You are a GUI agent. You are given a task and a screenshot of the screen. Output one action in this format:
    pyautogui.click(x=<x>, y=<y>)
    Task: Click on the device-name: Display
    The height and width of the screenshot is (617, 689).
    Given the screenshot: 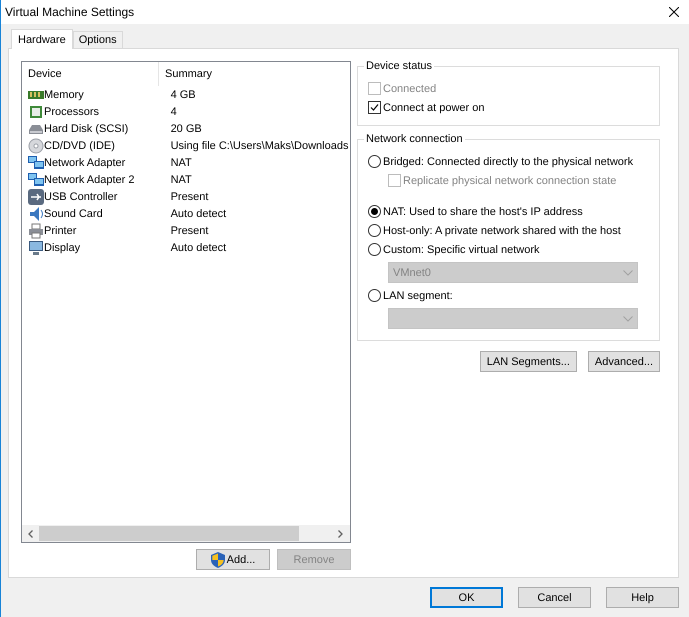 What is the action you would take?
    pyautogui.click(x=62, y=248)
    